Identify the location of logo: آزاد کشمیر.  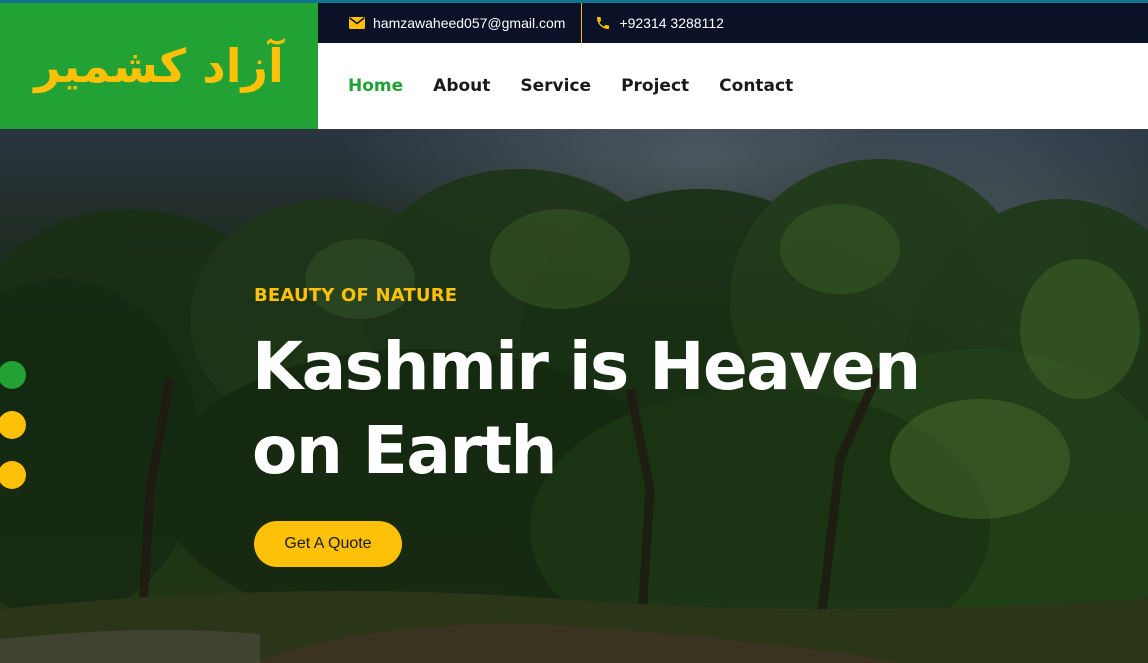
(159, 66).